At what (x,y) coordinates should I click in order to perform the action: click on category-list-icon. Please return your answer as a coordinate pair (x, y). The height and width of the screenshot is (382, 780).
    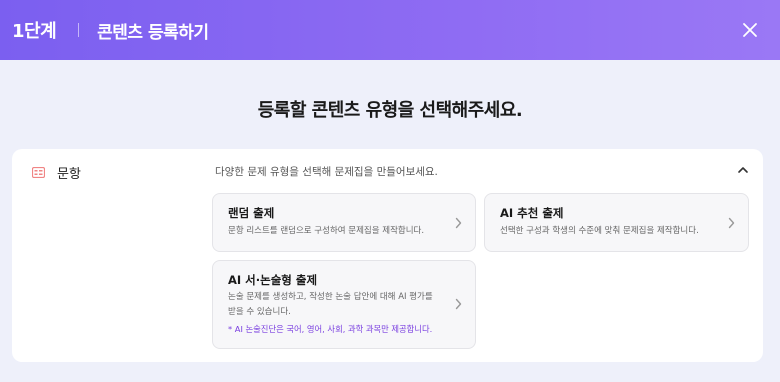
    Looking at the image, I should click on (38, 172).